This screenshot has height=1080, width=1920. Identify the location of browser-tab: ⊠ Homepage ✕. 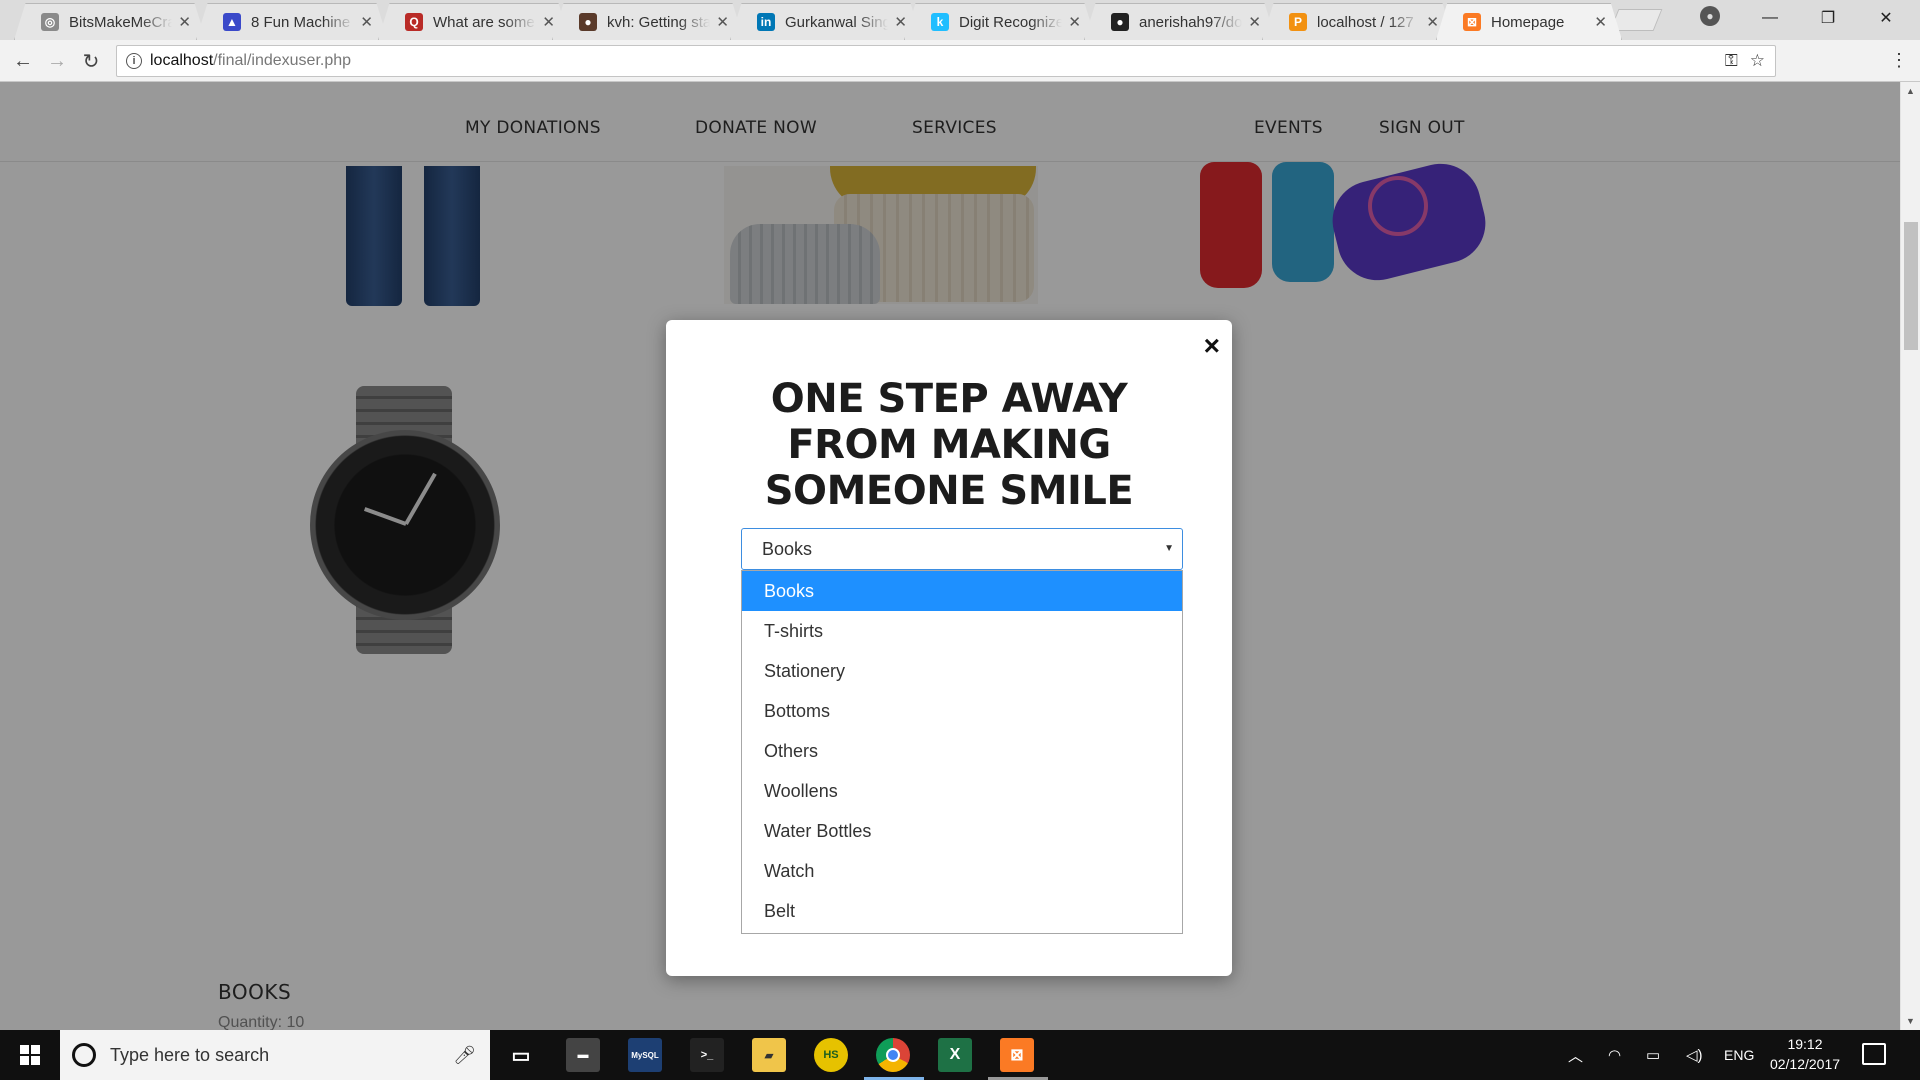
(1529, 21).